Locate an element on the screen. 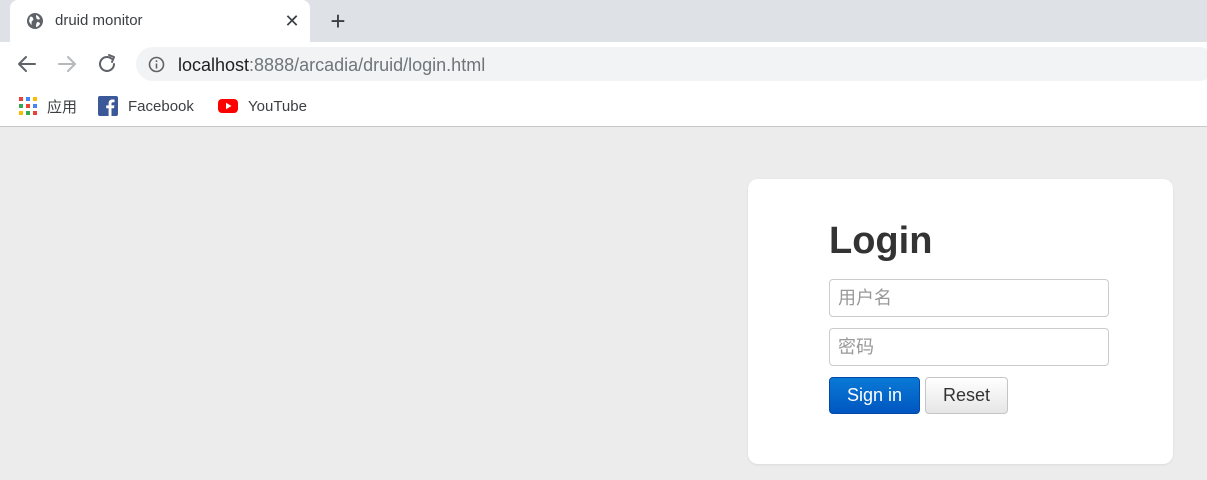 This screenshot has height=480, width=1207. url-host: localhost is located at coordinates (214, 65).